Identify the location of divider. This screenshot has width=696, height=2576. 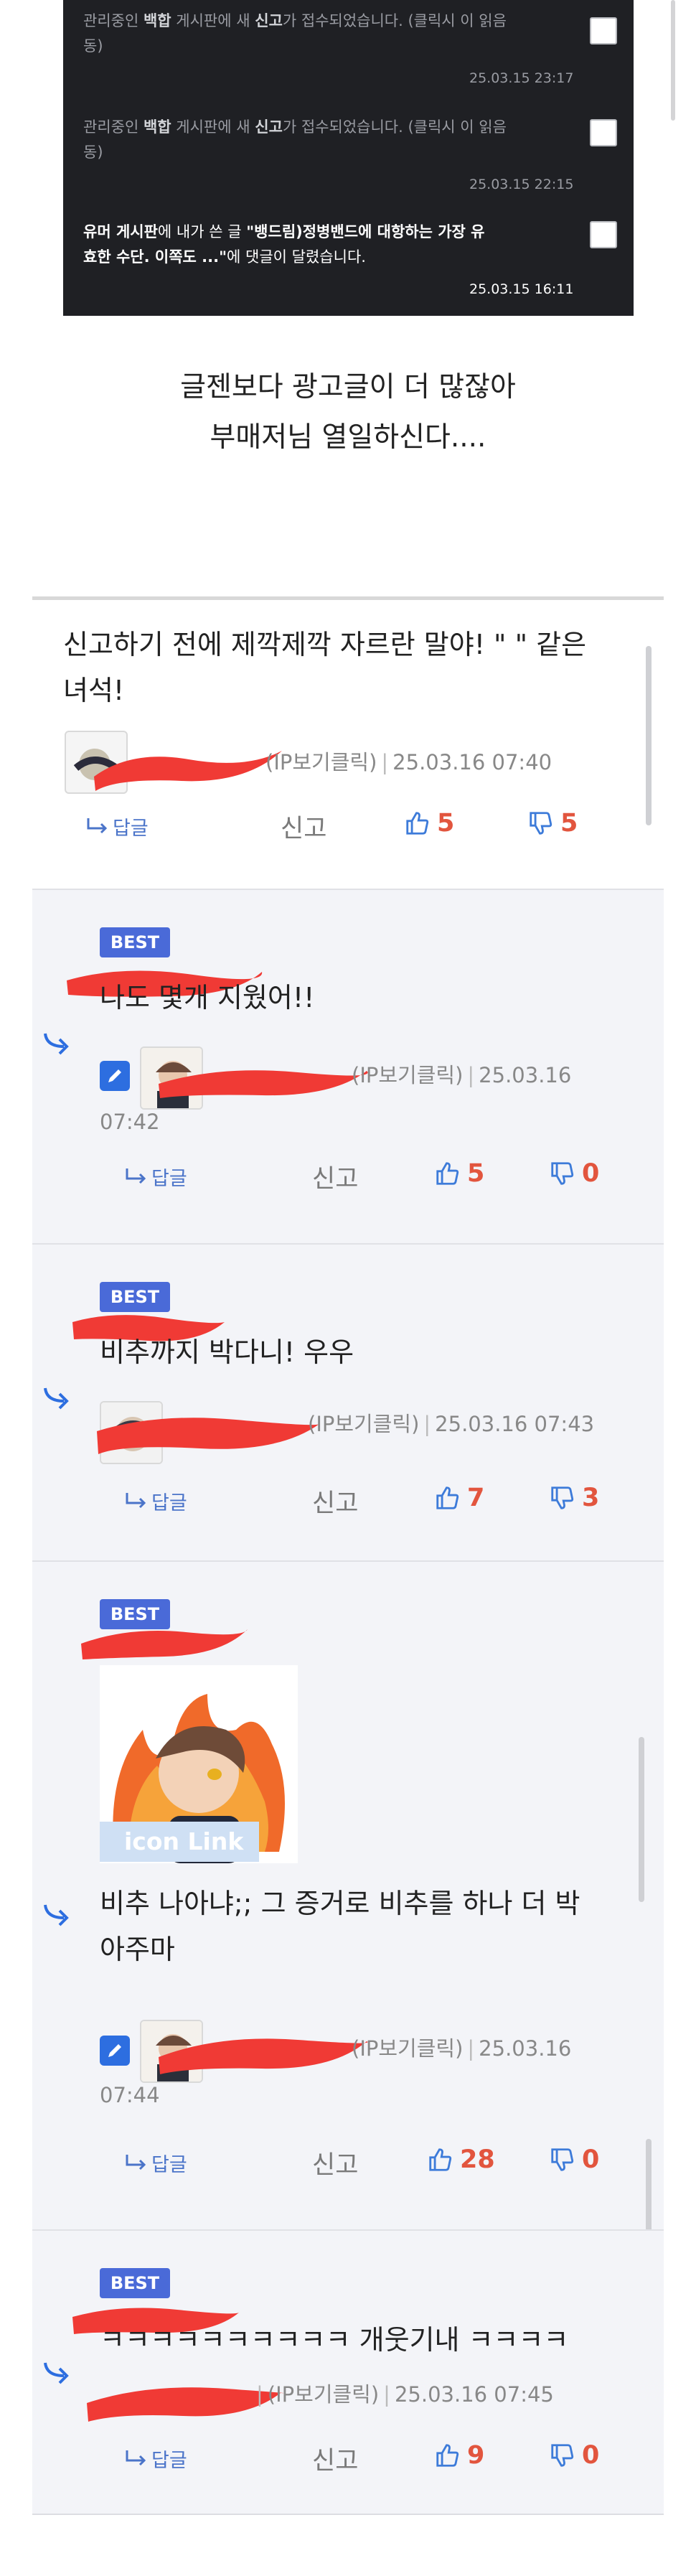
(348, 2515).